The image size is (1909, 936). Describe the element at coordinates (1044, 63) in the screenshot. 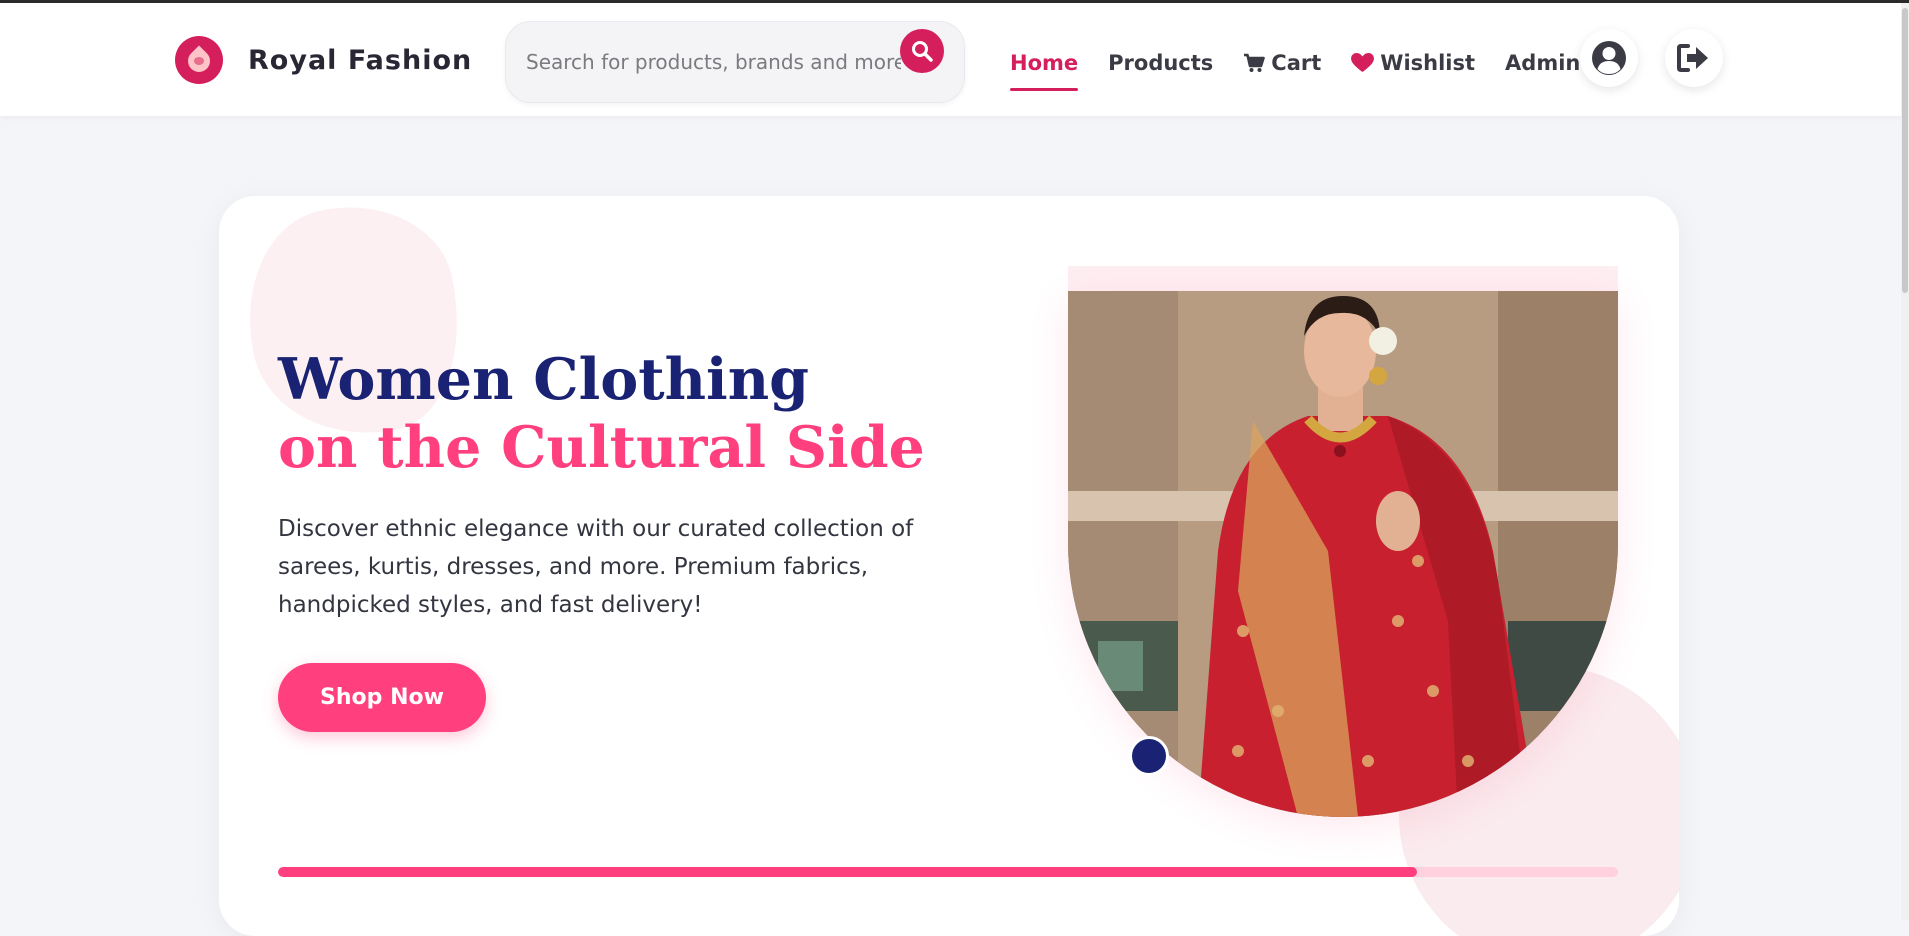

I see `nav-home-label: Home` at that location.